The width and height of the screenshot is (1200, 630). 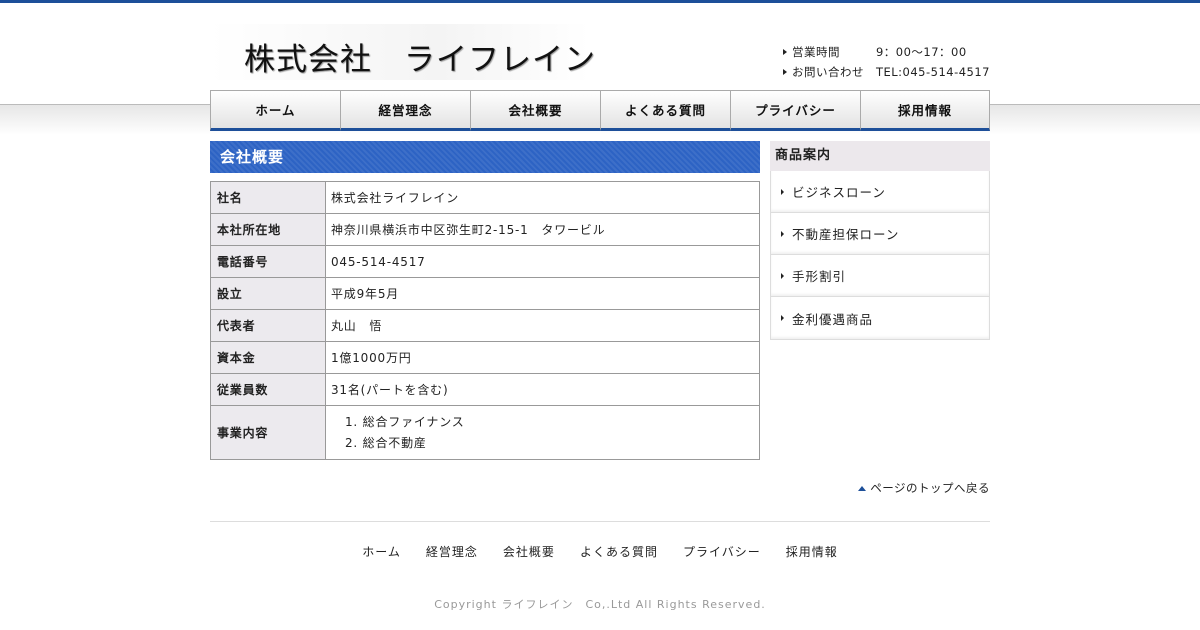 I want to click on product-sidebar: 商品案内 ビジネスローン 不動産担保ローン 手形割引 金利優遇商品, so click(x=880, y=240).